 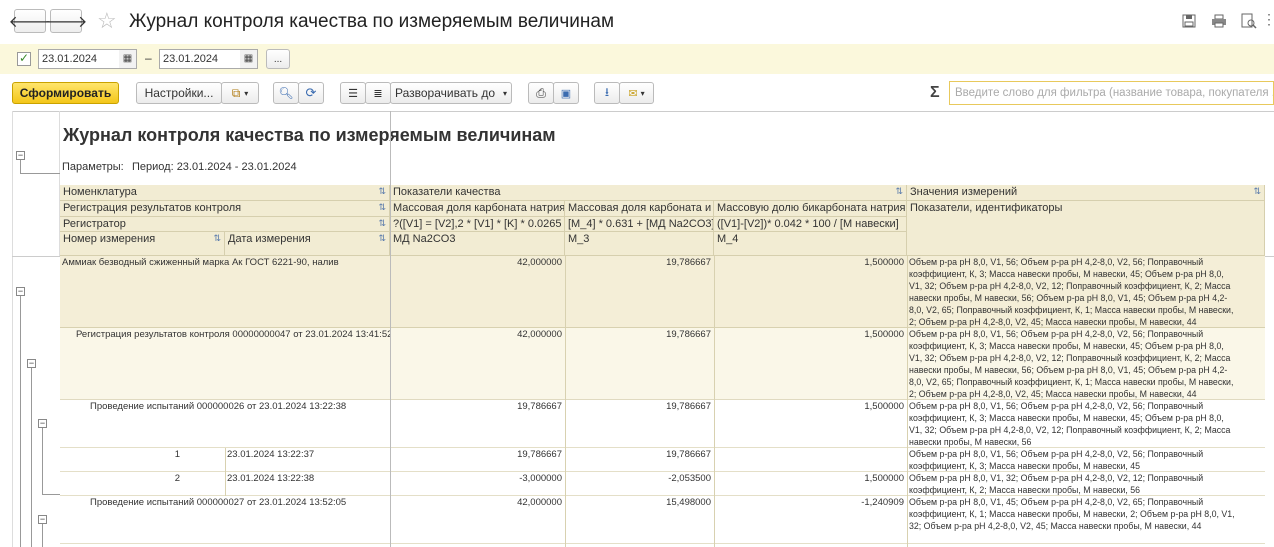 What do you see at coordinates (107, 21) in the screenshot?
I see `favorite-star-icon: ☆` at bounding box center [107, 21].